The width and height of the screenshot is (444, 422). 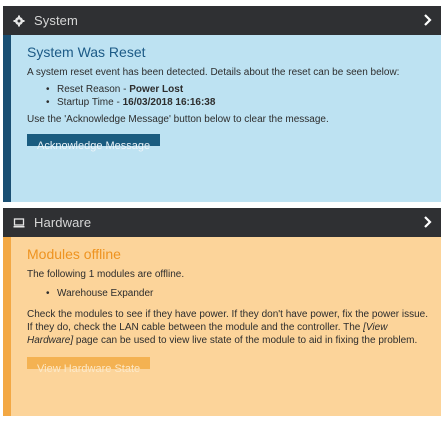 I want to click on startup-time-value: 16/03/2018 16:16:38, so click(x=169, y=102).